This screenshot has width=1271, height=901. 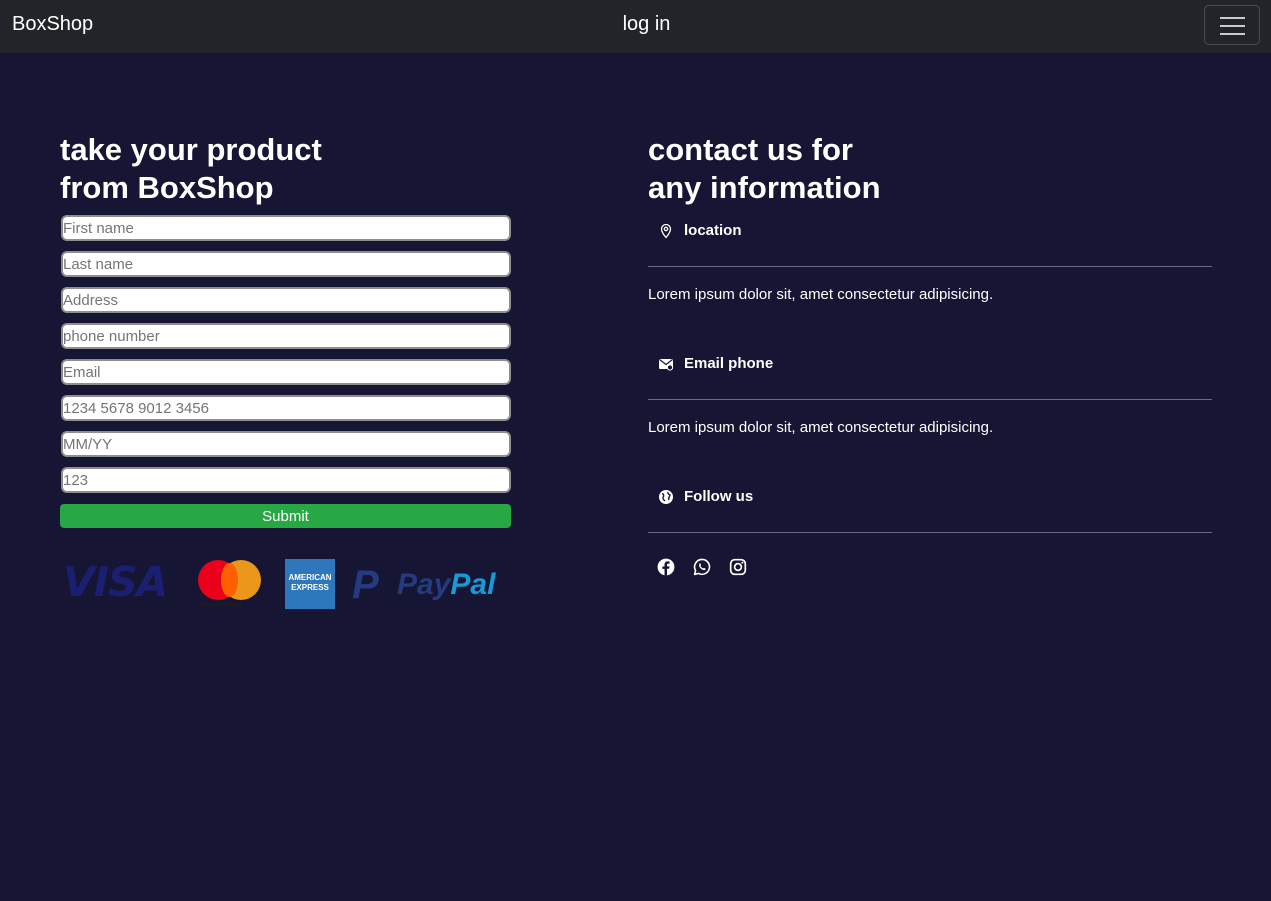 I want to click on mastercard-text: mastercard, so click(x=221, y=604).